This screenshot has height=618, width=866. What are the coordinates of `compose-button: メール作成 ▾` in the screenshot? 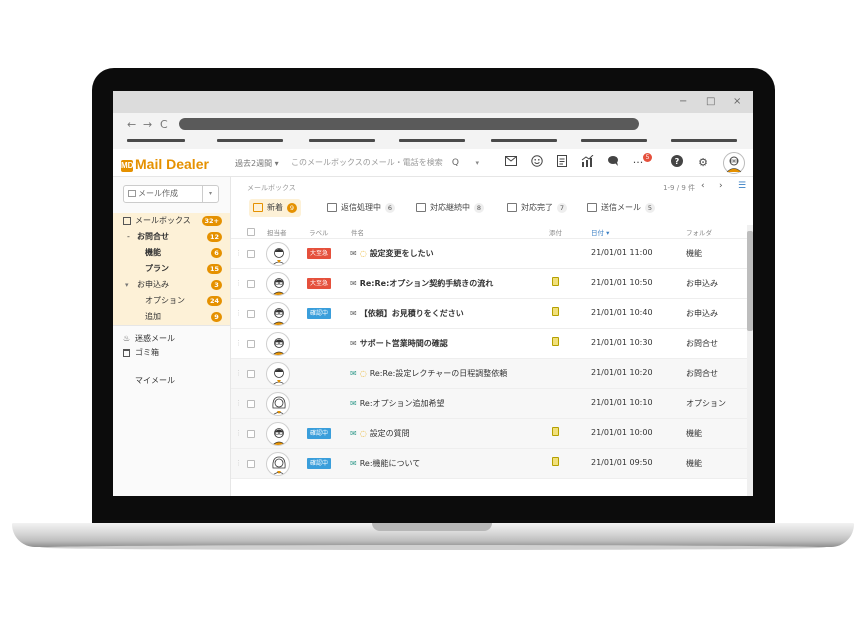 It's located at (171, 194).